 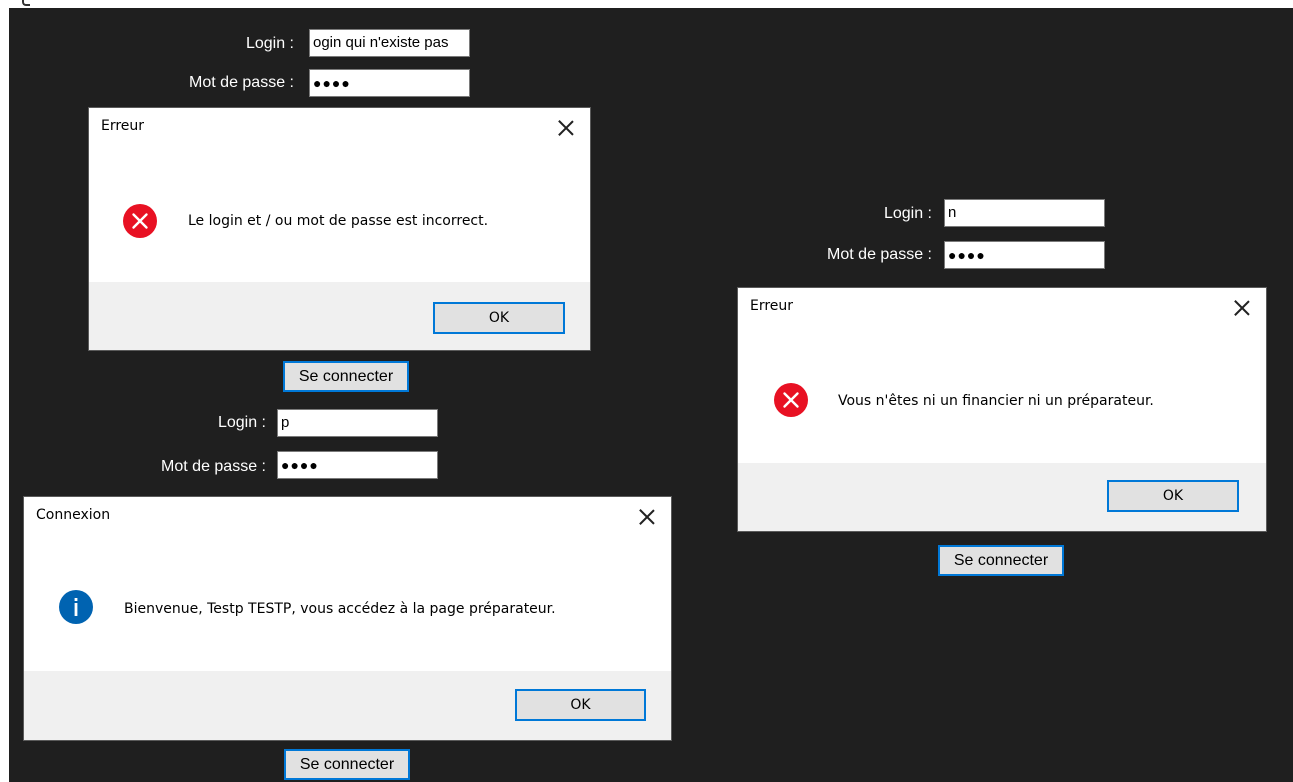 I want to click on login-input: n, so click(x=1024, y=213).